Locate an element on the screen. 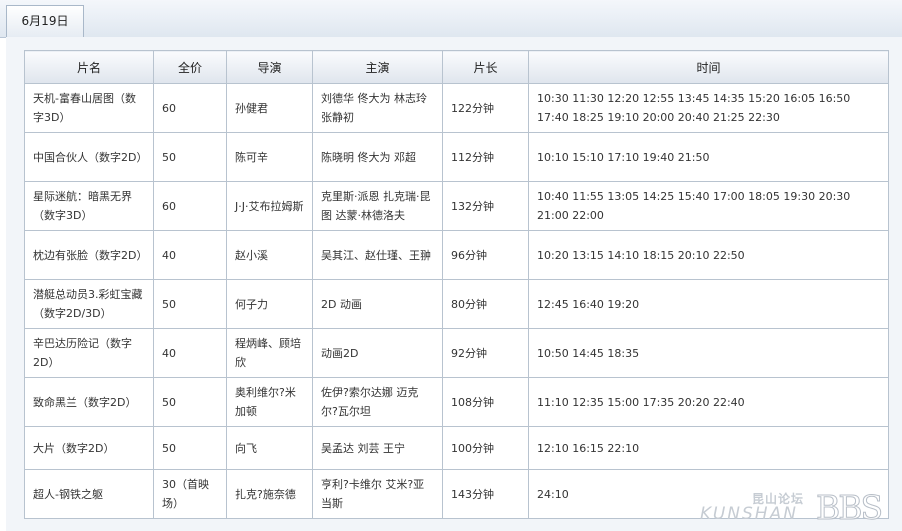 The width and height of the screenshot is (902, 531). movie-cast: 吴其江、赵仕瑾、王翀 is located at coordinates (377, 255).